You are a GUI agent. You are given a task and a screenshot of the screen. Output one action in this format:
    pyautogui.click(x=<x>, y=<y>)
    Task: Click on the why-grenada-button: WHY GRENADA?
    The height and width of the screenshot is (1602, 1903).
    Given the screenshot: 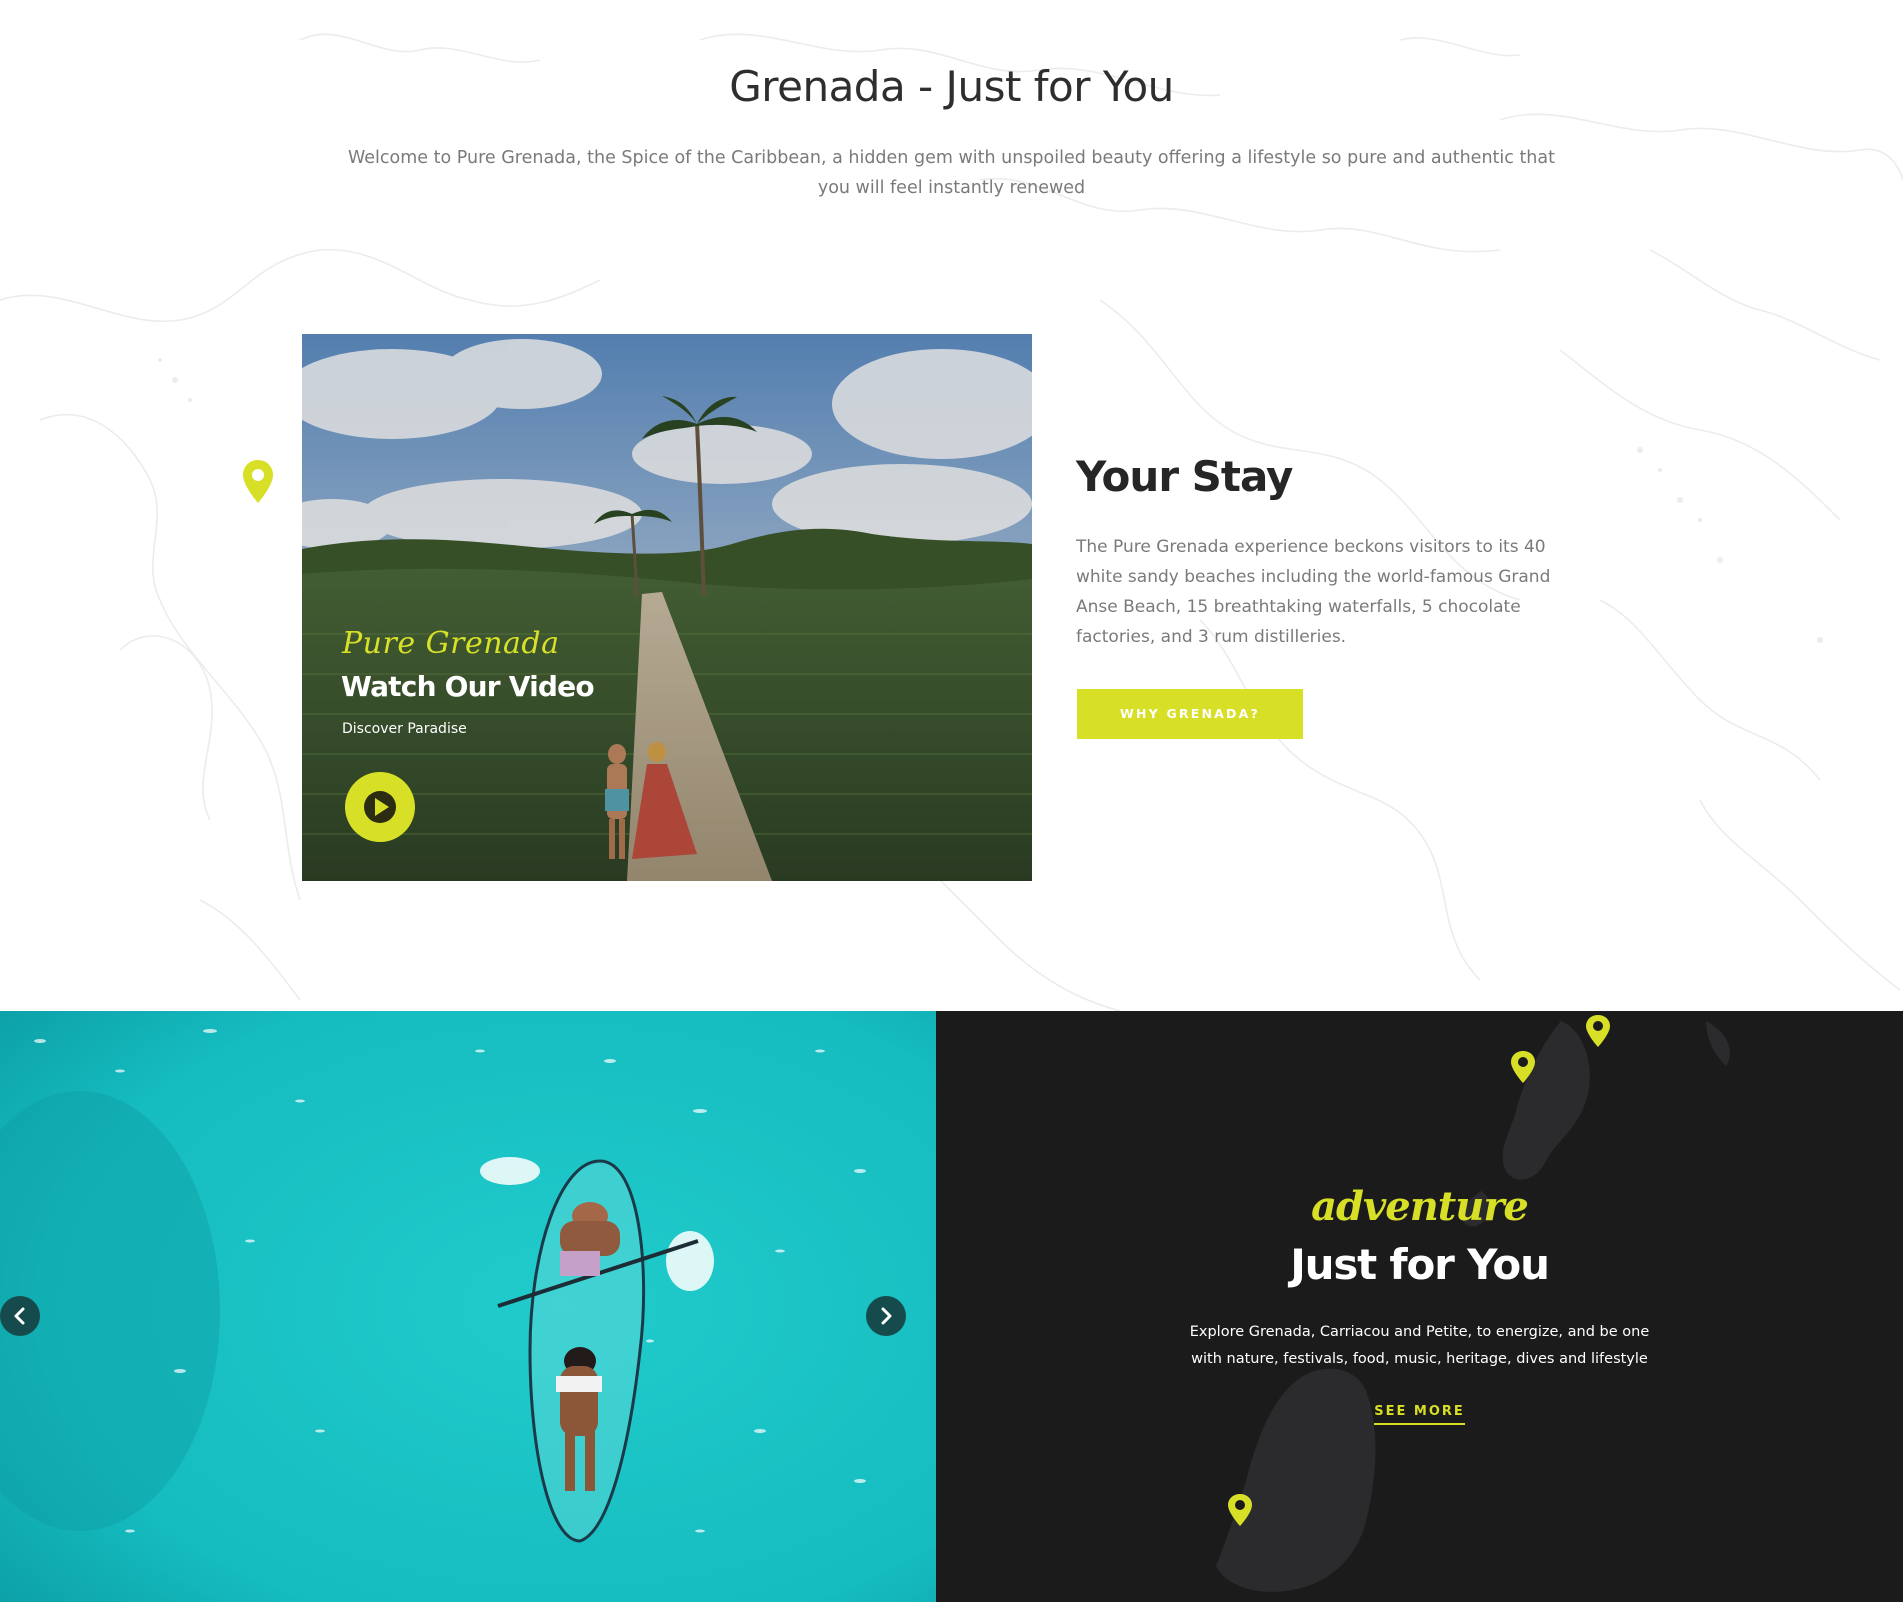 What is the action you would take?
    pyautogui.click(x=1190, y=714)
    